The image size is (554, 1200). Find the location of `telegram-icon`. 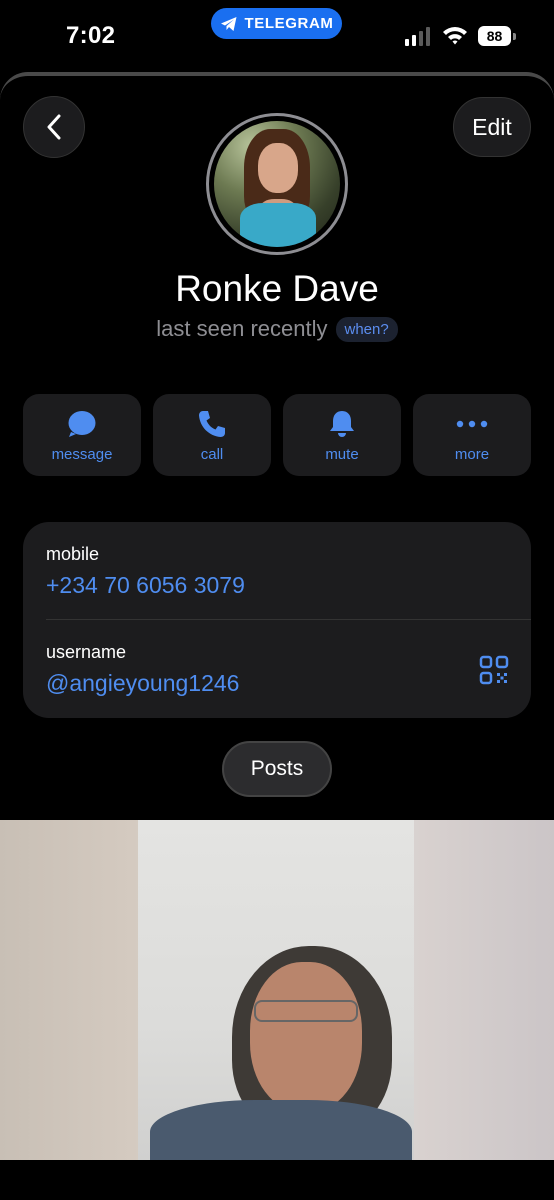

telegram-icon is located at coordinates (228, 23).